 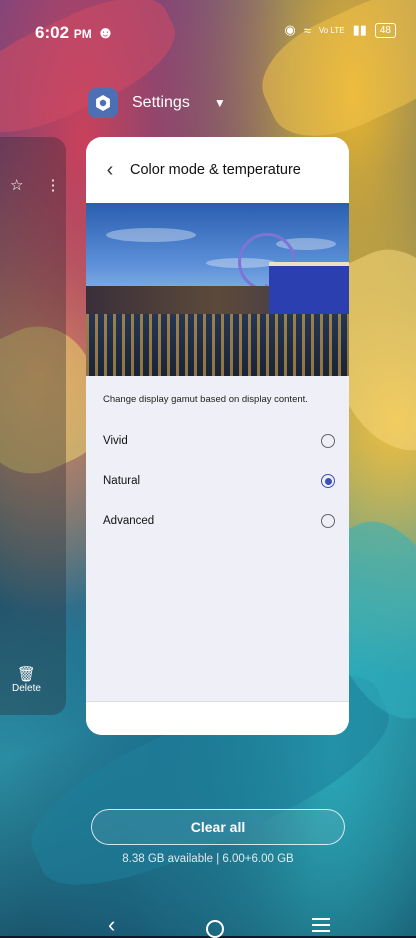 What do you see at coordinates (110, 170) in the screenshot?
I see `back-arrow-icon: ‹` at bounding box center [110, 170].